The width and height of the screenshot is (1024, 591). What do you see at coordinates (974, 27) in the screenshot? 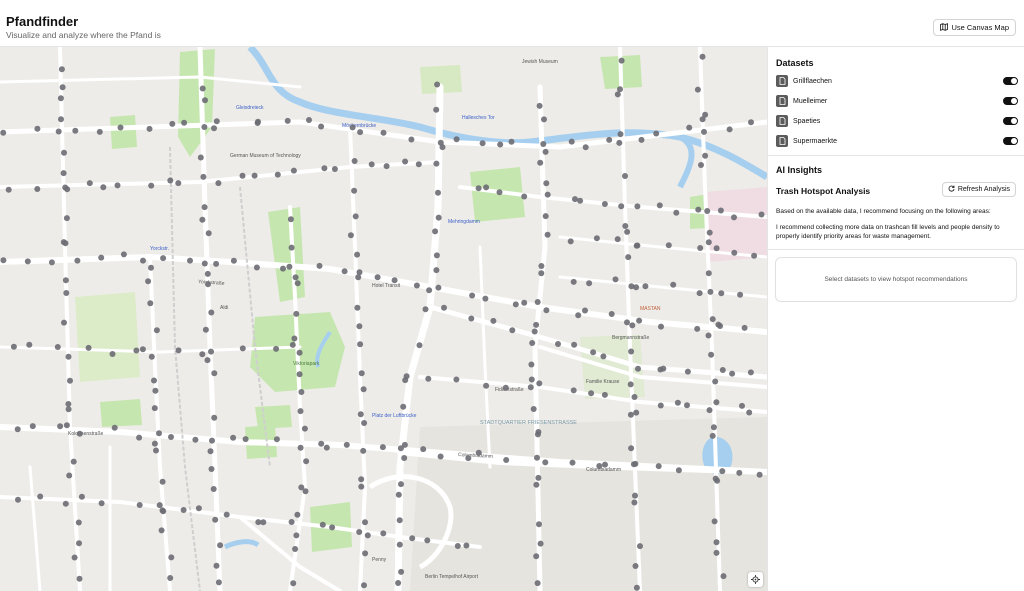
I see `use-canvas-map-button: Use Canvas Map` at bounding box center [974, 27].